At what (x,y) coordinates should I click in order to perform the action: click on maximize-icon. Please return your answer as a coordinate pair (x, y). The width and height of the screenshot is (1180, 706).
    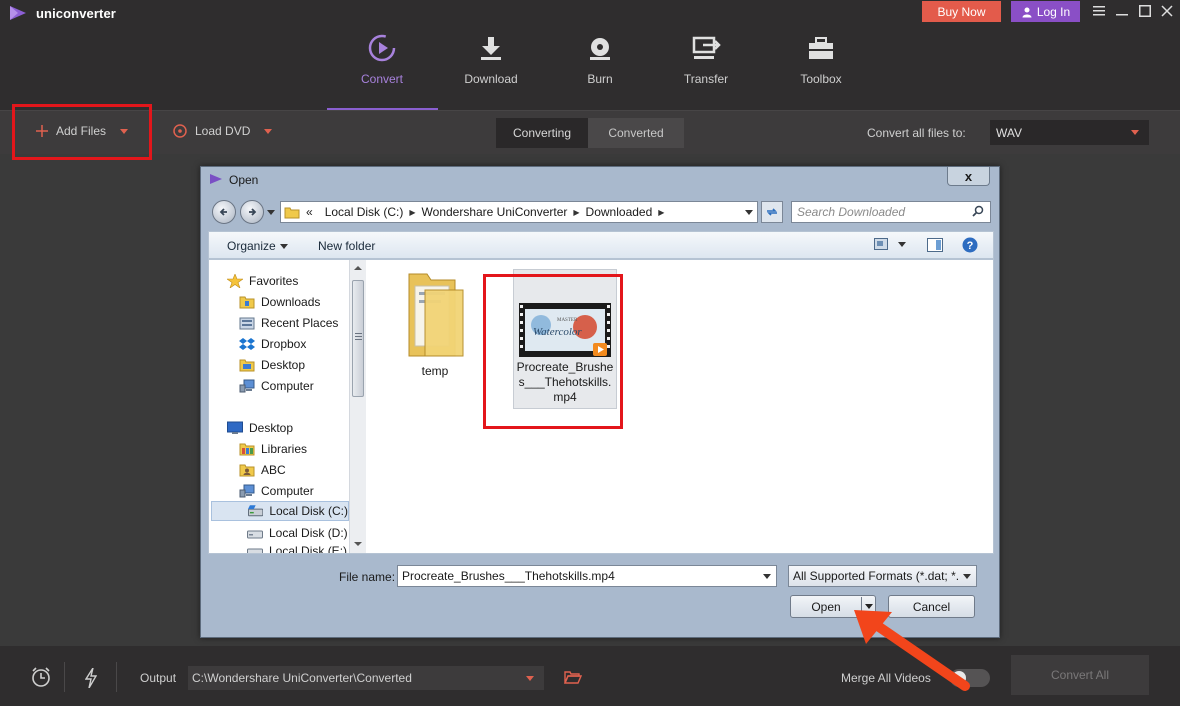
    Looking at the image, I should click on (1145, 11).